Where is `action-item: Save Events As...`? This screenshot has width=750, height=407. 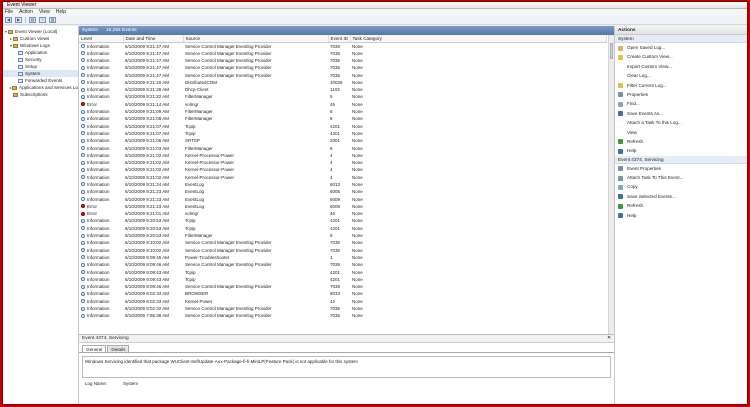
action-item: Save Events As... is located at coordinates (681, 113).